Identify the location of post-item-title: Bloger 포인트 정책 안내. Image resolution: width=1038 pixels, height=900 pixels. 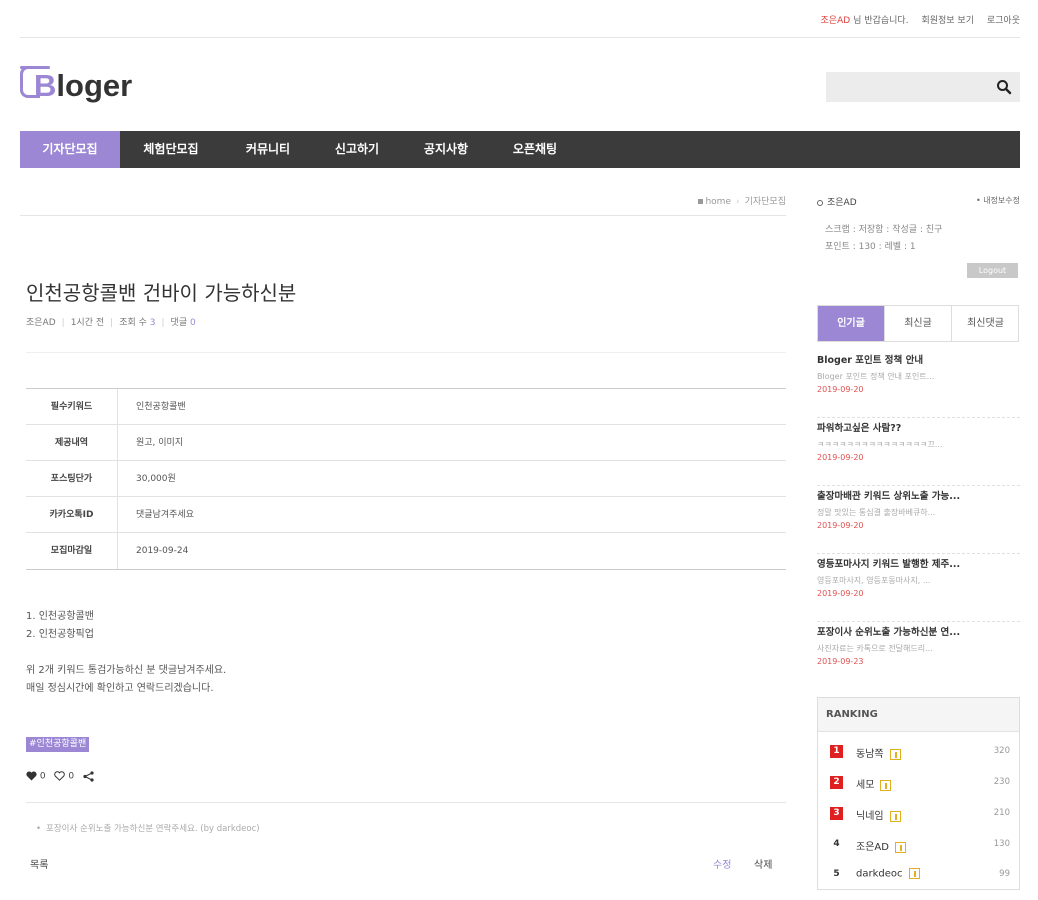
(870, 359).